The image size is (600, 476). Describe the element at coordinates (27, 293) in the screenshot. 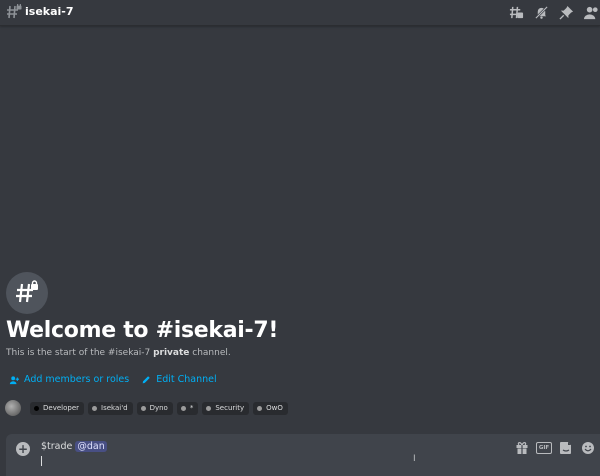

I see `channel-lock-hash-icon` at that location.